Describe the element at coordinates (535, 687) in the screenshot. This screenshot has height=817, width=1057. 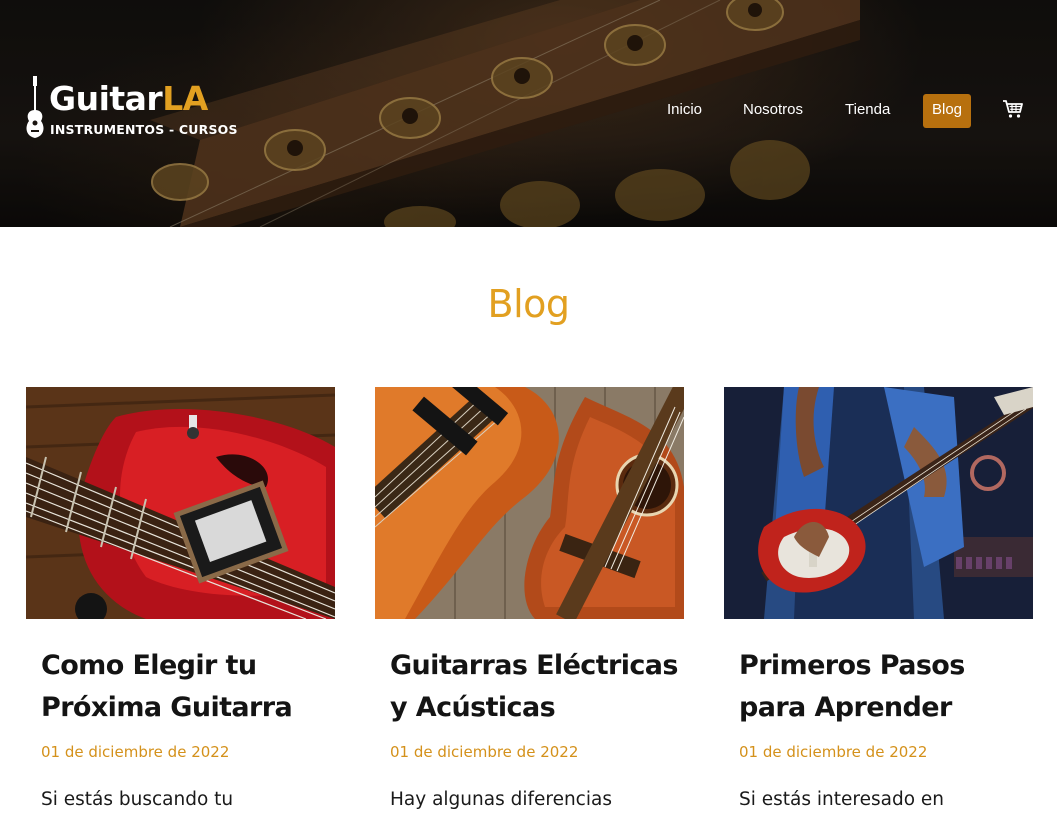
I see `post-title: Guitarras Eléctricas y Acústicas` at that location.